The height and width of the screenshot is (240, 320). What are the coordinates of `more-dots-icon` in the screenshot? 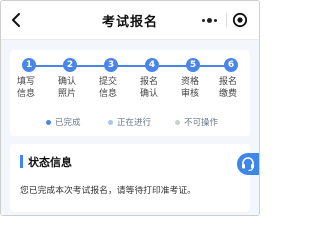 It's located at (211, 20).